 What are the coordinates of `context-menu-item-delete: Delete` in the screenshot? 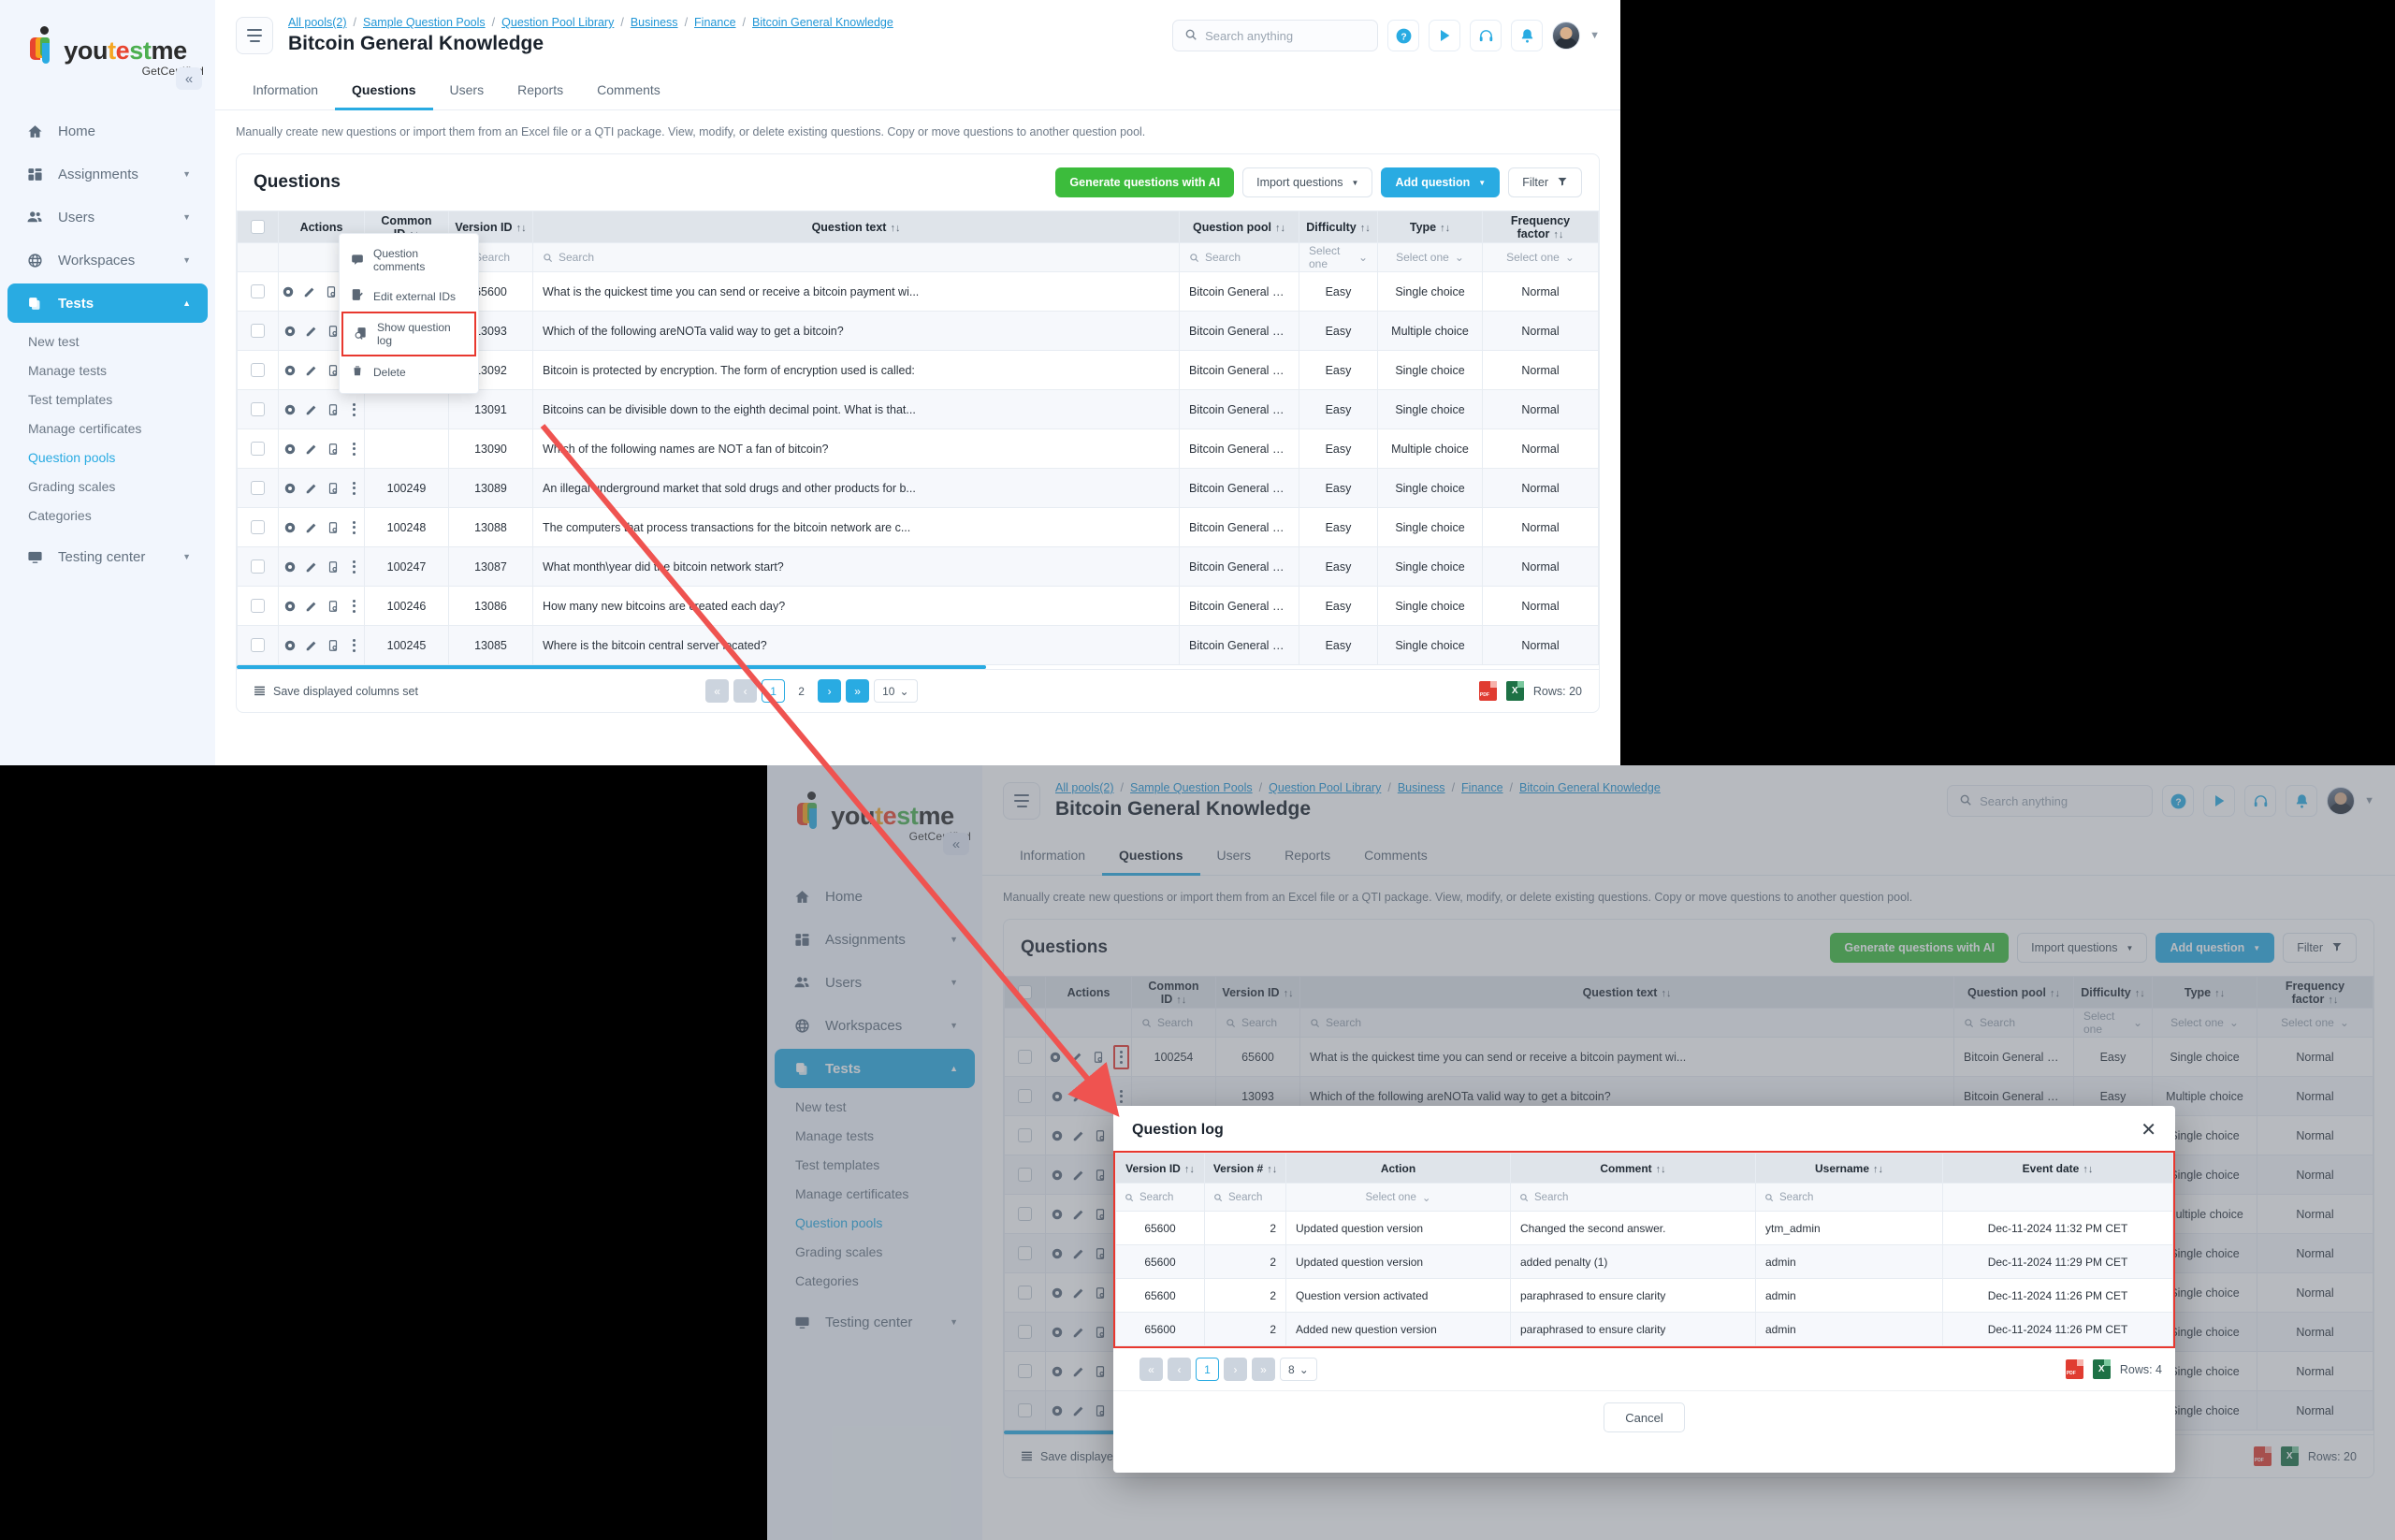 It's located at (409, 371).